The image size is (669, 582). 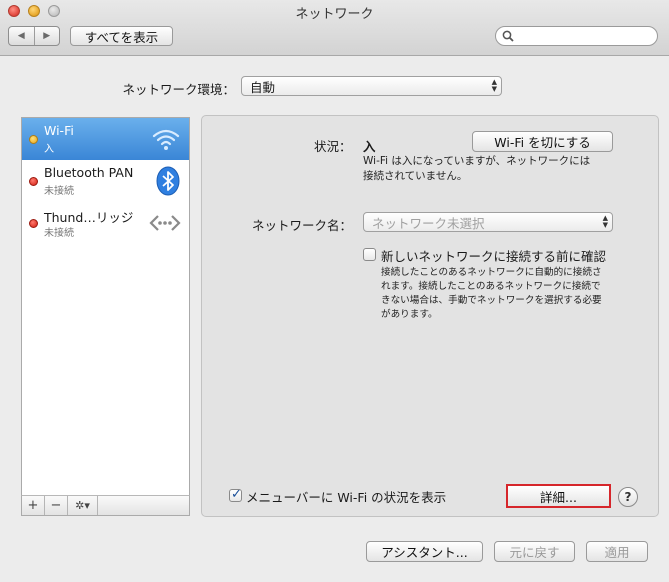 I want to click on ask-to-join-description-line: があります。, so click(x=409, y=314).